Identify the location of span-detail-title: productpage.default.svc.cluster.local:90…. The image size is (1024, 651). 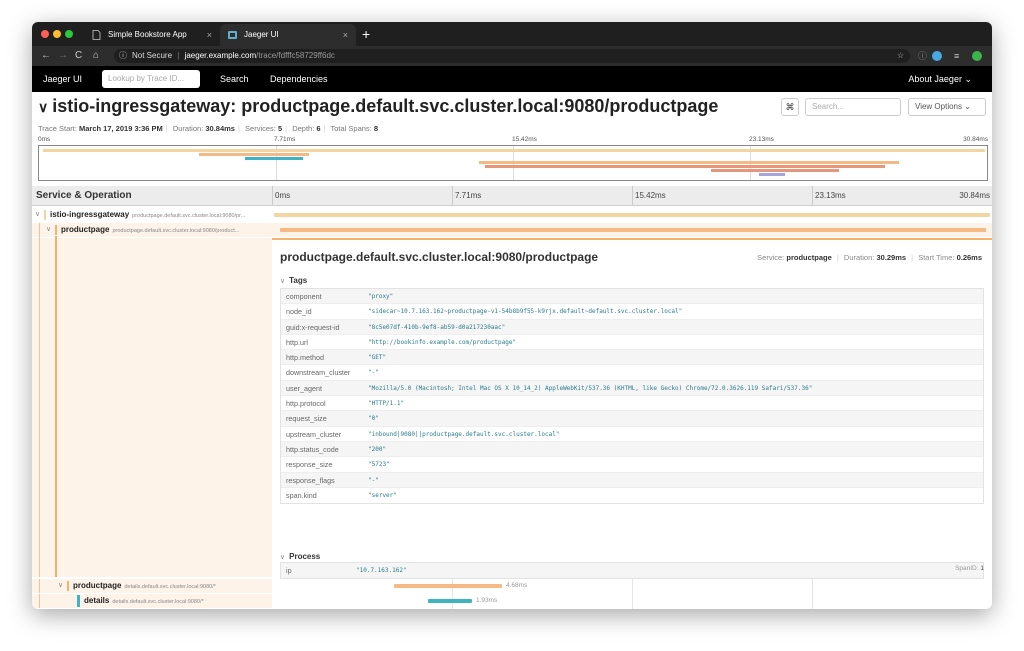
(439, 257).